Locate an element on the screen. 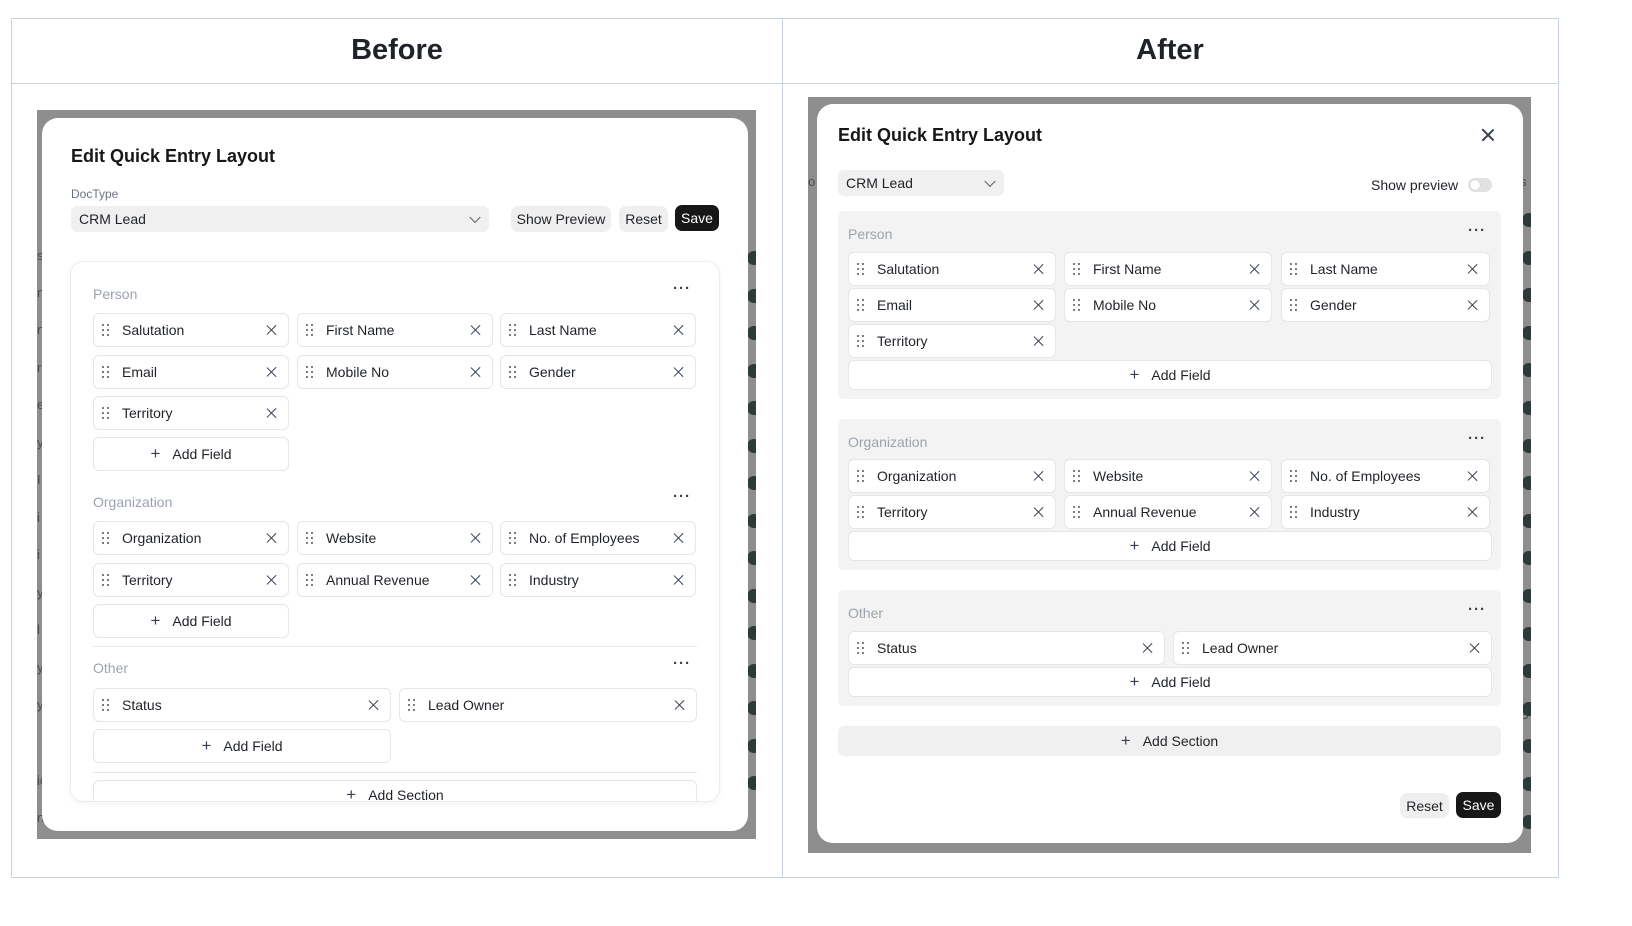 The width and height of the screenshot is (1632, 926). field-chip: Gender is located at coordinates (598, 372).